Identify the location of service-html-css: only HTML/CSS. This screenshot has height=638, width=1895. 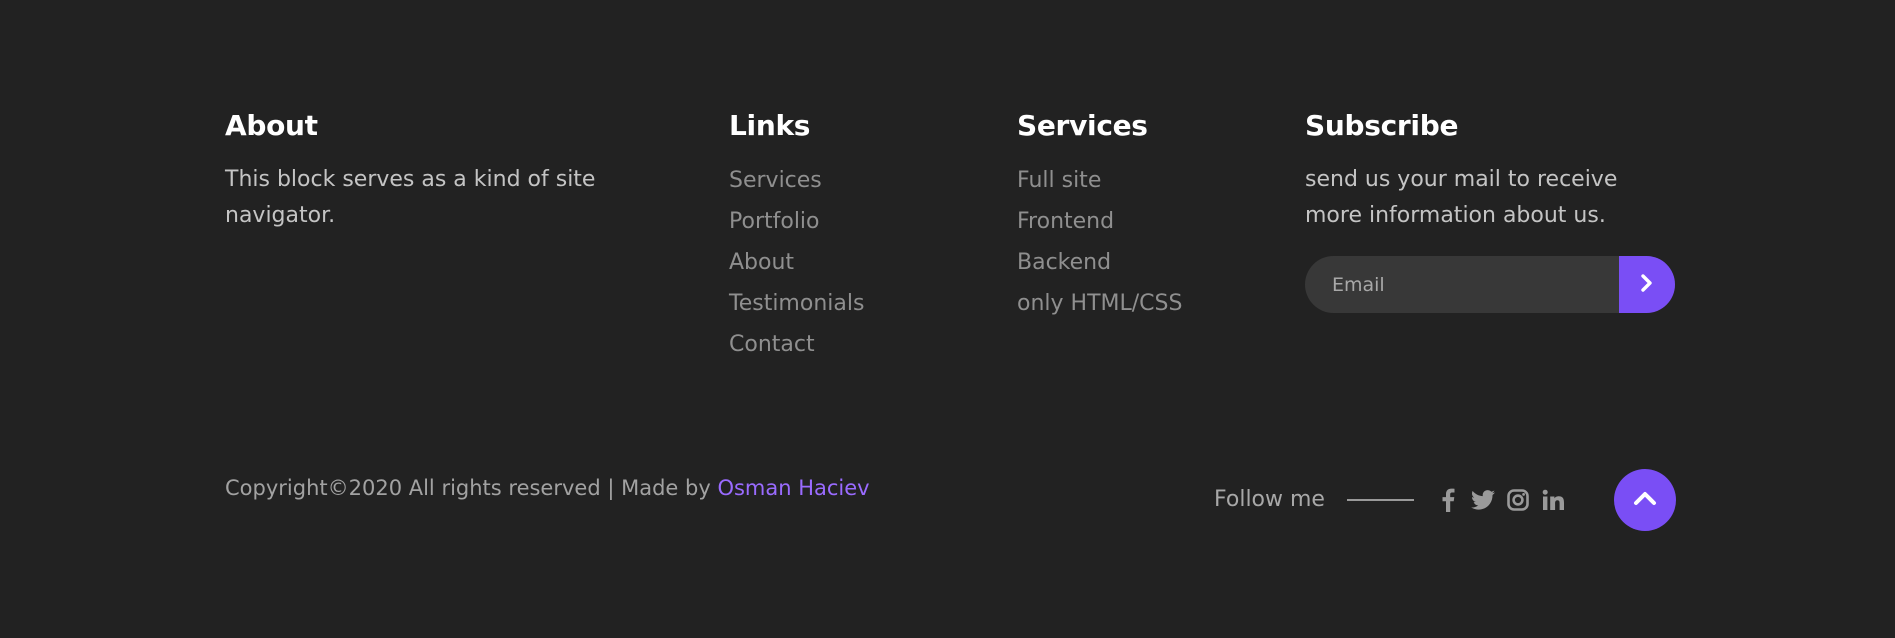
(1137, 303).